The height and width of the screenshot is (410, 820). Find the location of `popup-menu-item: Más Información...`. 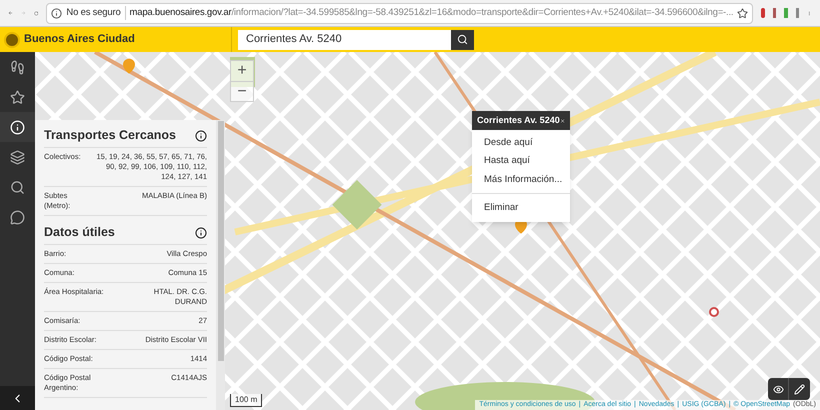

popup-menu-item: Más Información... is located at coordinates (521, 179).